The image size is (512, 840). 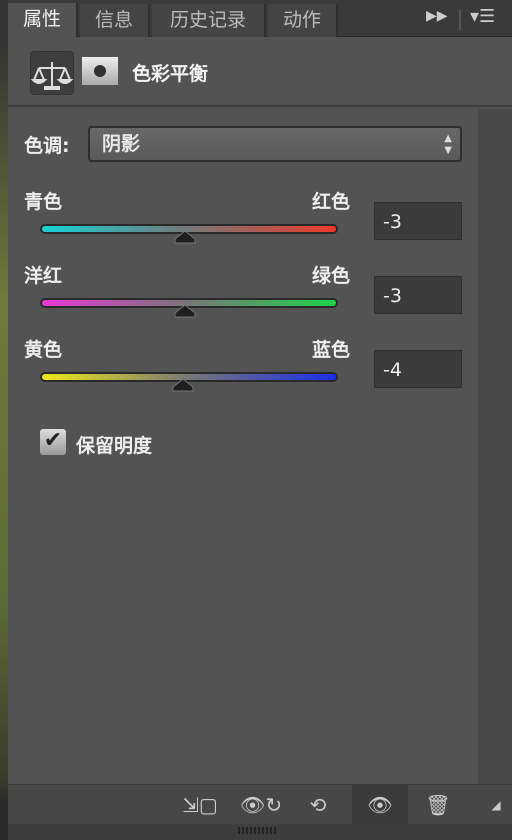 I want to click on visibility-eye-icon: 👁, so click(x=380, y=805).